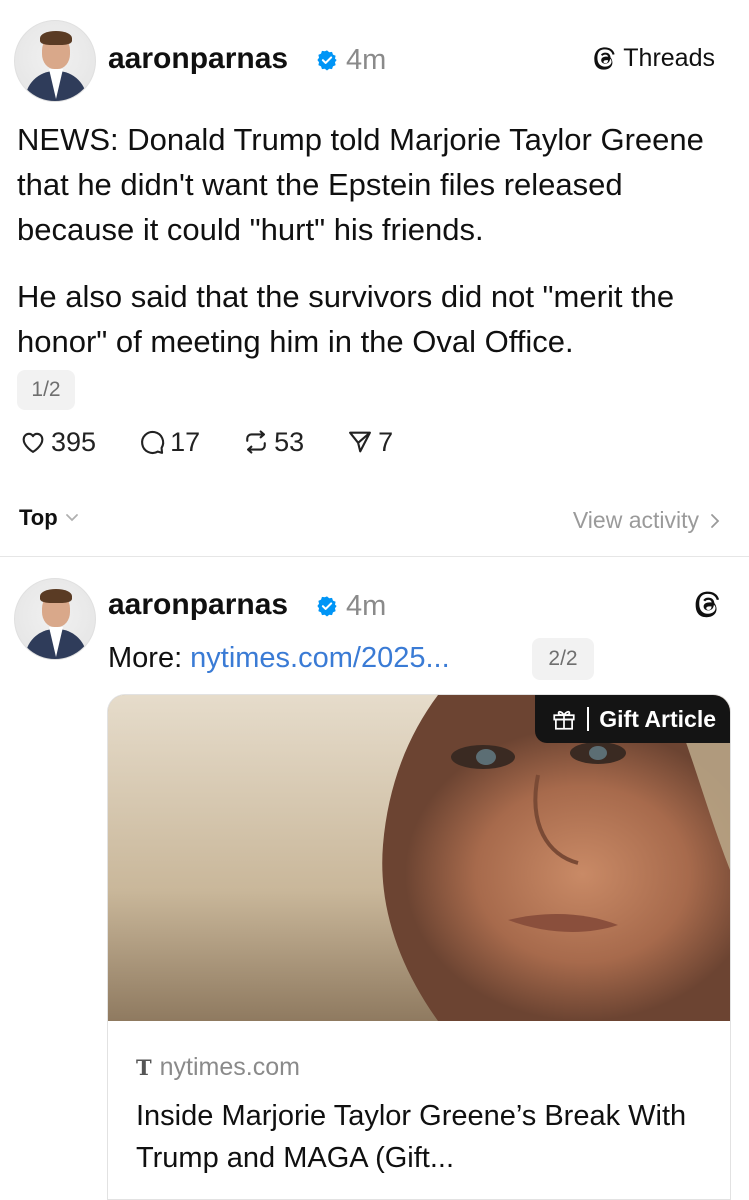 This screenshot has width=749, height=1200. What do you see at coordinates (71, 518) in the screenshot?
I see `chevron-down-icon` at bounding box center [71, 518].